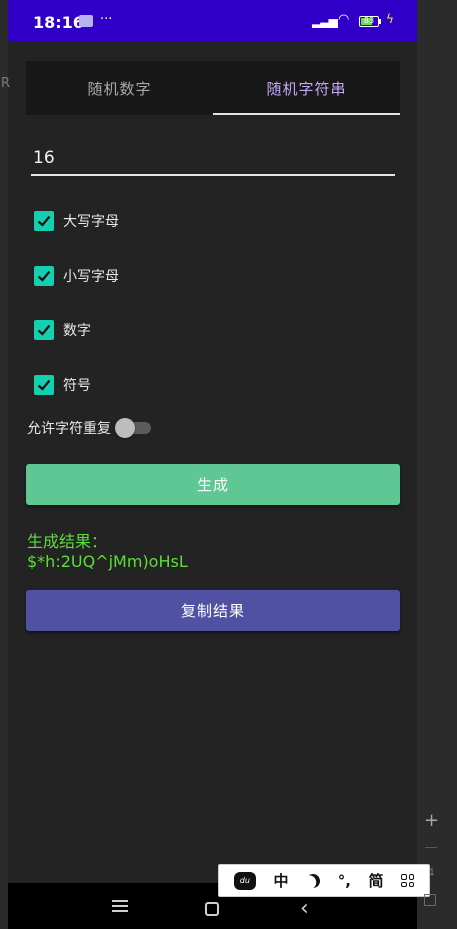 This screenshot has width=457, height=929. What do you see at coordinates (212, 21) in the screenshot?
I see `status-bar: 18:16 ··· ▂▃▅ ◠ 83 ϟ` at bounding box center [212, 21].